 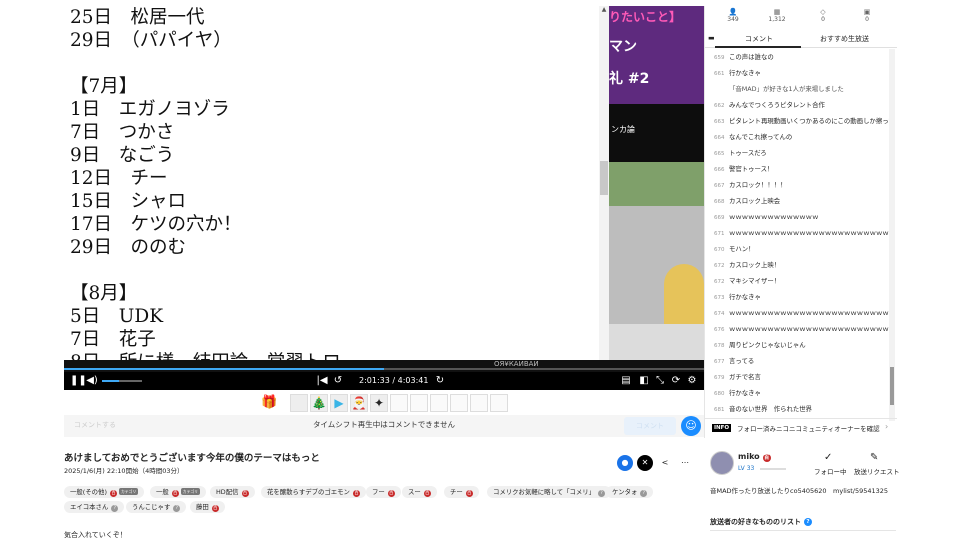 I want to click on comment-row: 671 ｗｗｗｗｗｗｗｗｗｗｗｗｗｗｗｗｗｗｗｗｗｗｗｗｗ, so click(x=798, y=233).